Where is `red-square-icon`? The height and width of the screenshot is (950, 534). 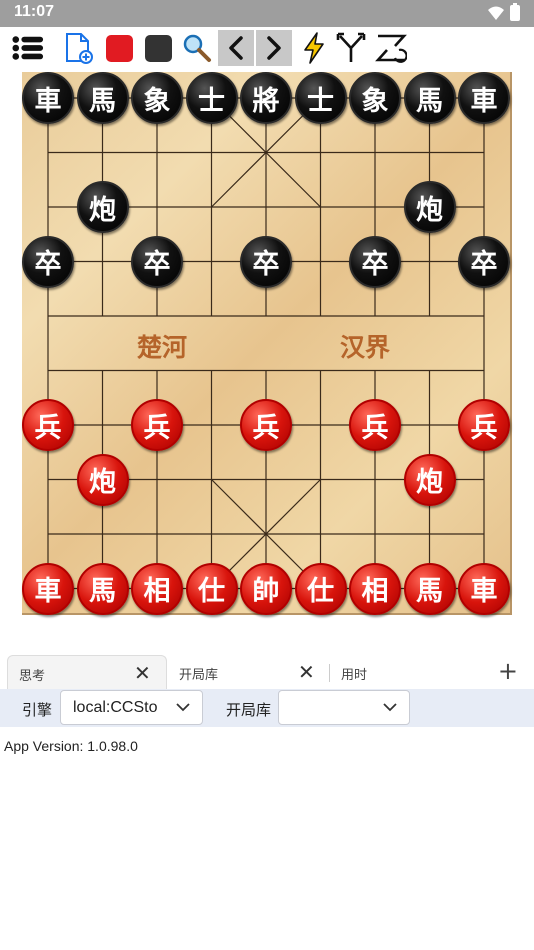 red-square-icon is located at coordinates (119, 48).